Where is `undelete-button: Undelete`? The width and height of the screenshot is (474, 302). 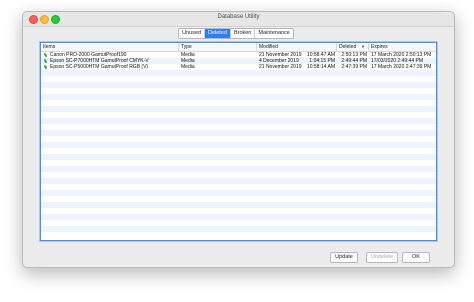 undelete-button: Undelete is located at coordinates (382, 257).